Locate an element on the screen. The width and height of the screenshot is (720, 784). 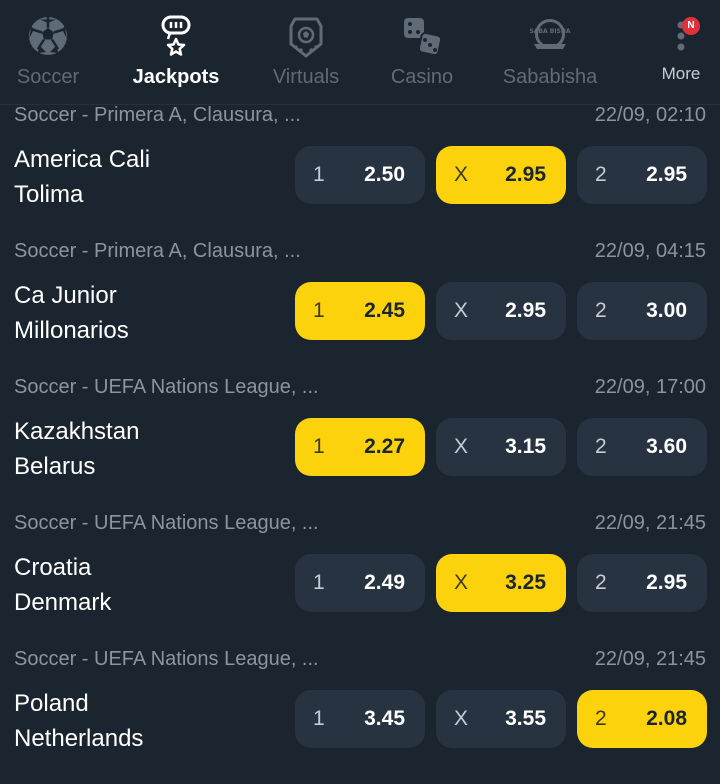
nav-label-jackpots: Jackpots is located at coordinates (176, 77).